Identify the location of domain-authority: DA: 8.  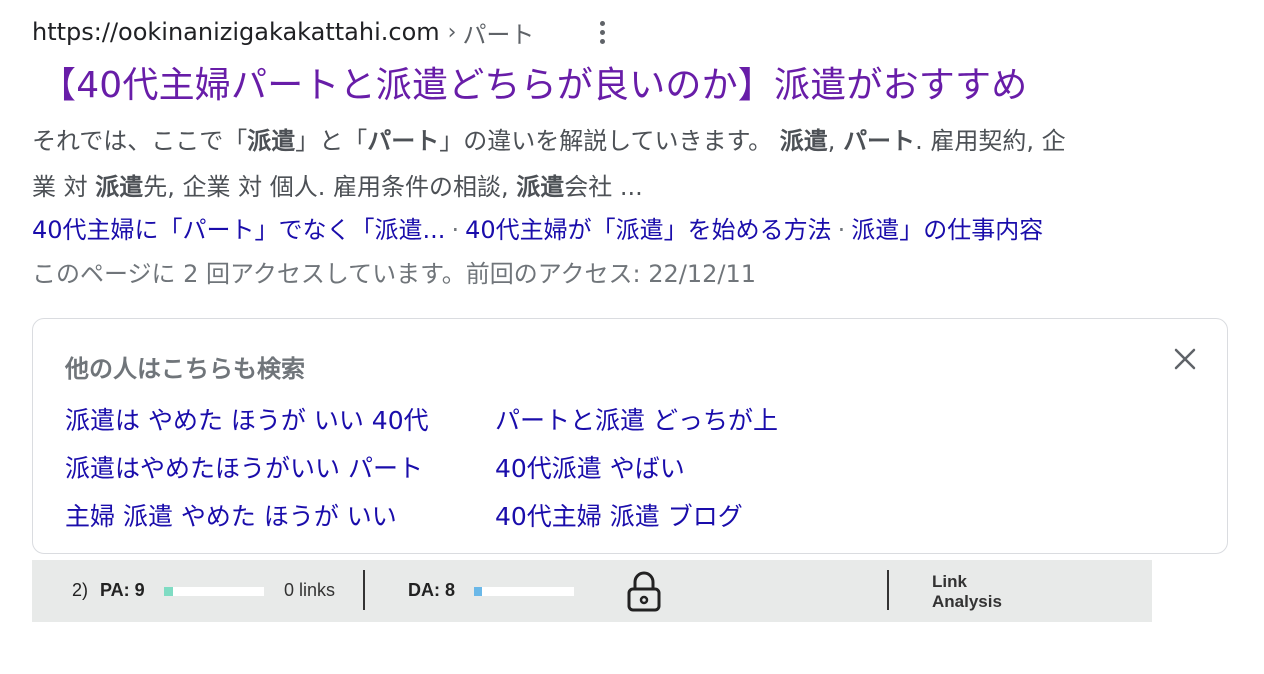
(432, 590).